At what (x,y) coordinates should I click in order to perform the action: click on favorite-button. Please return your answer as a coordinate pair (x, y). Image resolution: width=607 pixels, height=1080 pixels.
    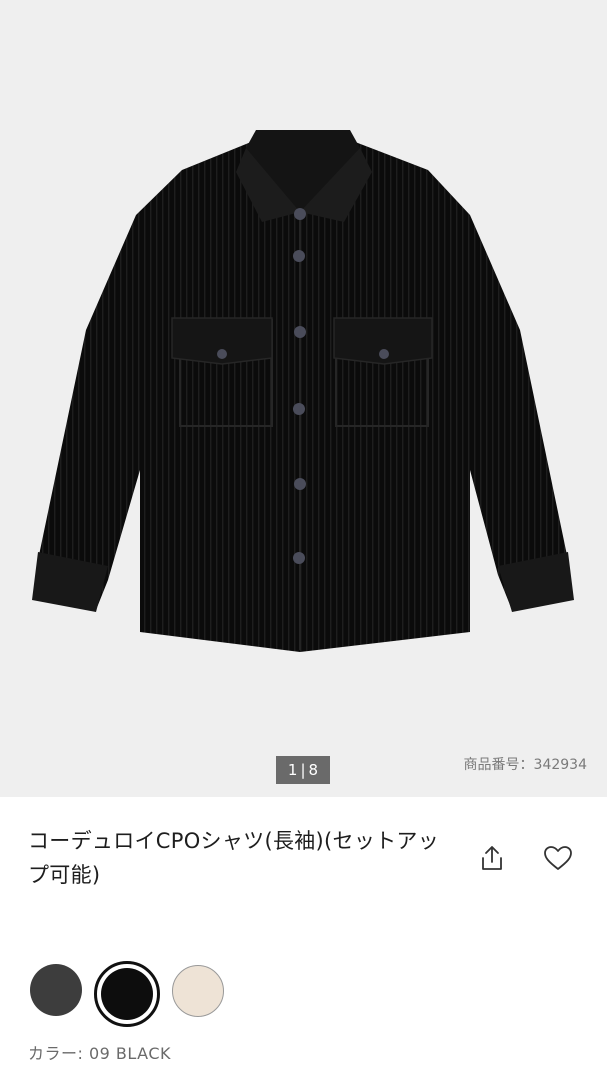
    Looking at the image, I should click on (558, 858).